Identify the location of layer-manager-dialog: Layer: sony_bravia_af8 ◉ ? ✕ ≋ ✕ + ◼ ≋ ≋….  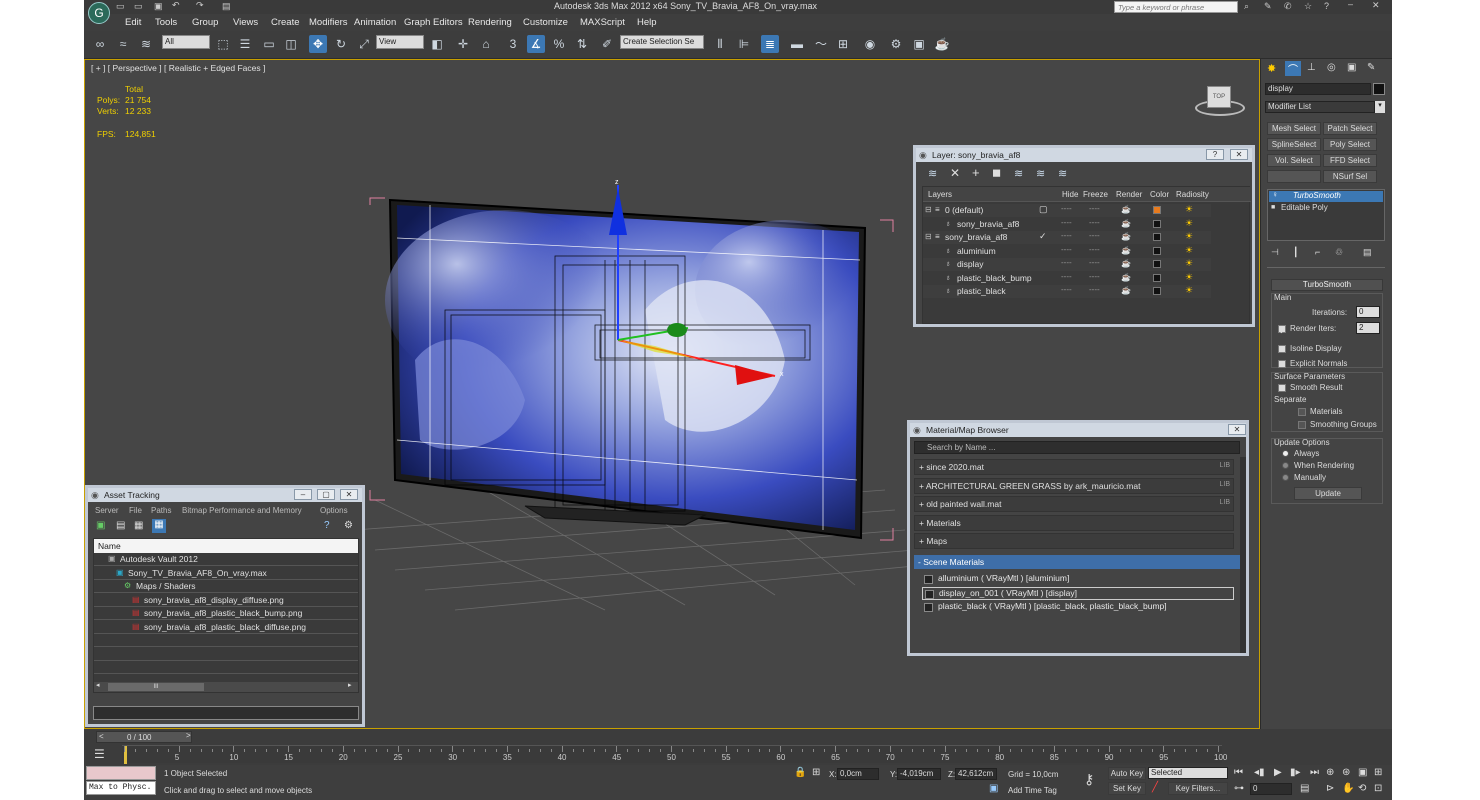
(1084, 236).